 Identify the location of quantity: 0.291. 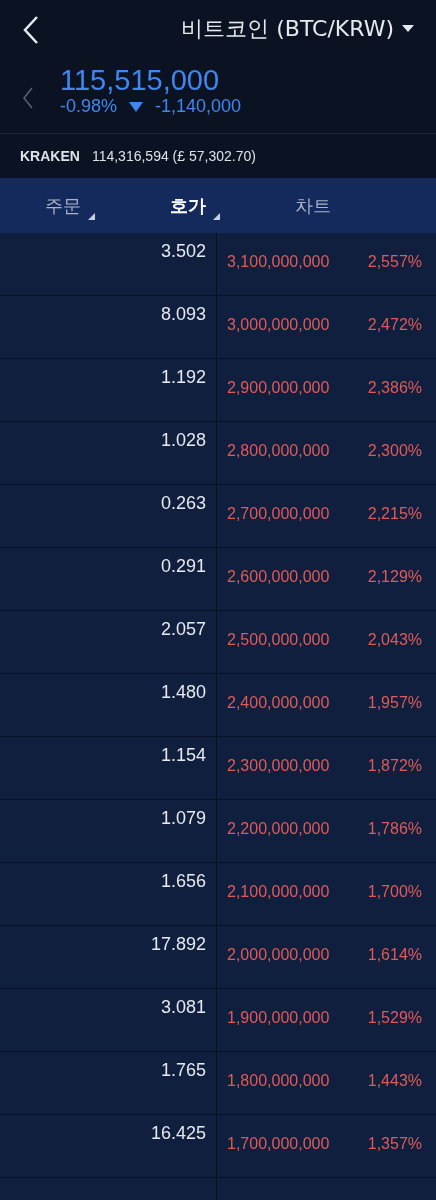
(183, 566).